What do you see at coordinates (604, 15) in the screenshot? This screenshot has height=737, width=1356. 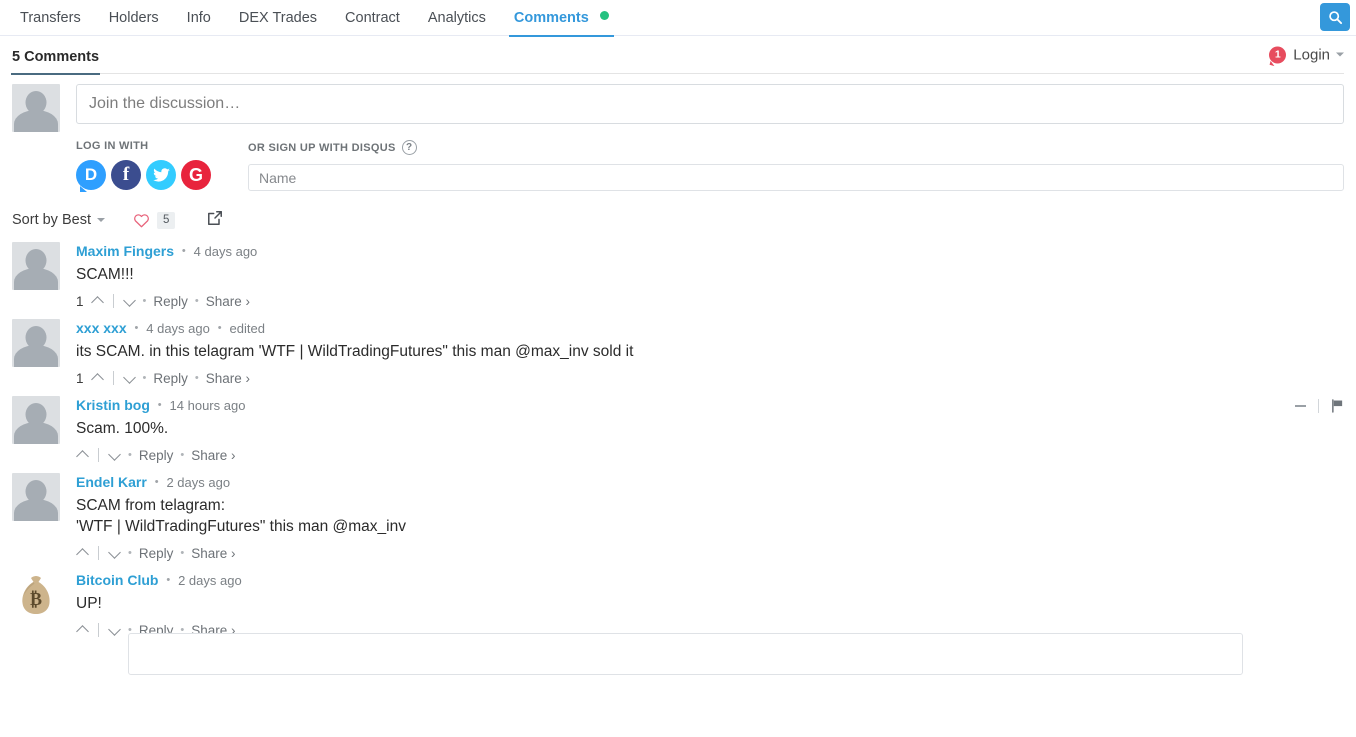 I see `new-activity-dot-icon` at bounding box center [604, 15].